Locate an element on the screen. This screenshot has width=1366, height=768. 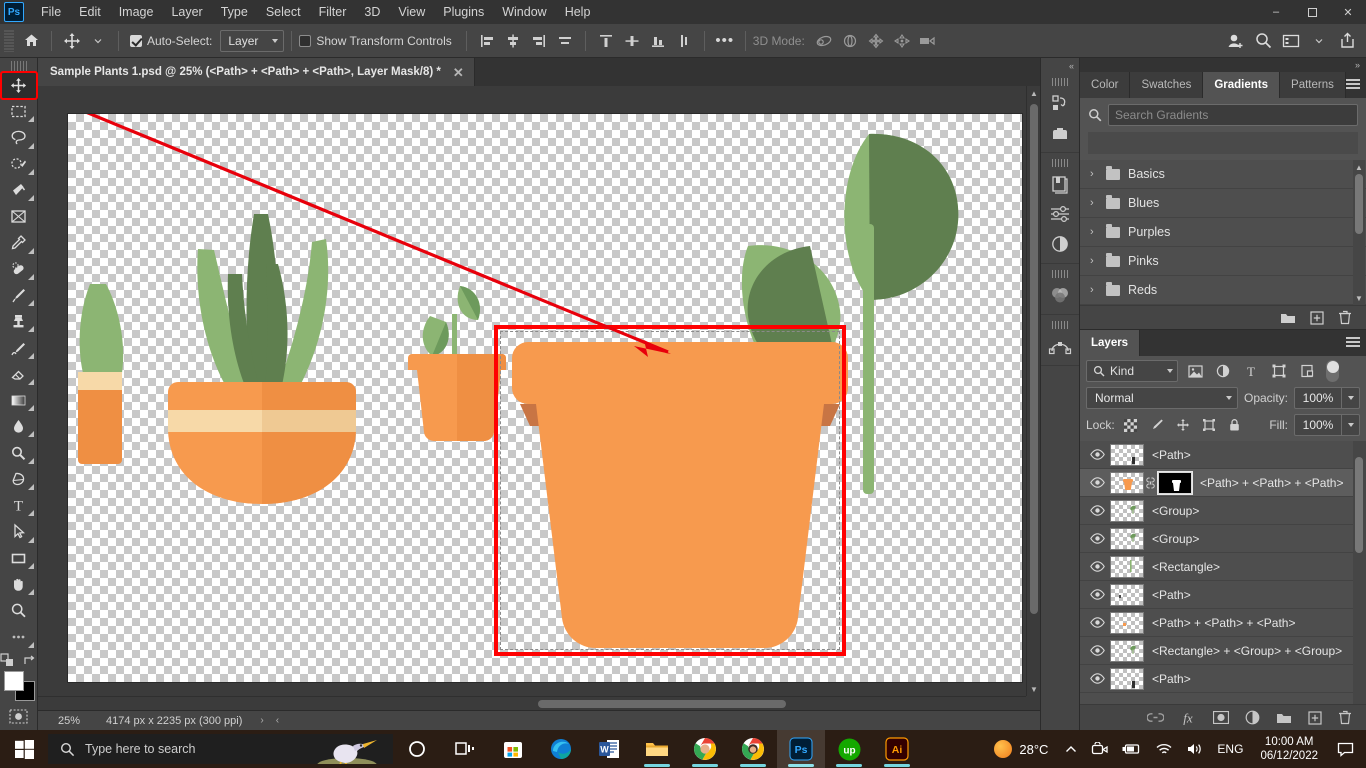
menu-item-plugins: Plugins is located at coordinates (463, 12).